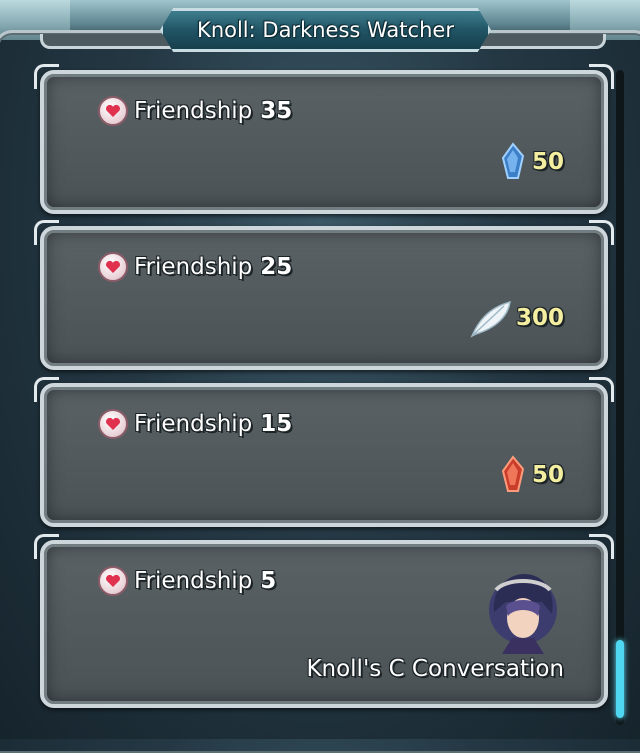 The width and height of the screenshot is (640, 753). Describe the element at coordinates (620, 397) in the screenshot. I see `scrollbar` at that location.